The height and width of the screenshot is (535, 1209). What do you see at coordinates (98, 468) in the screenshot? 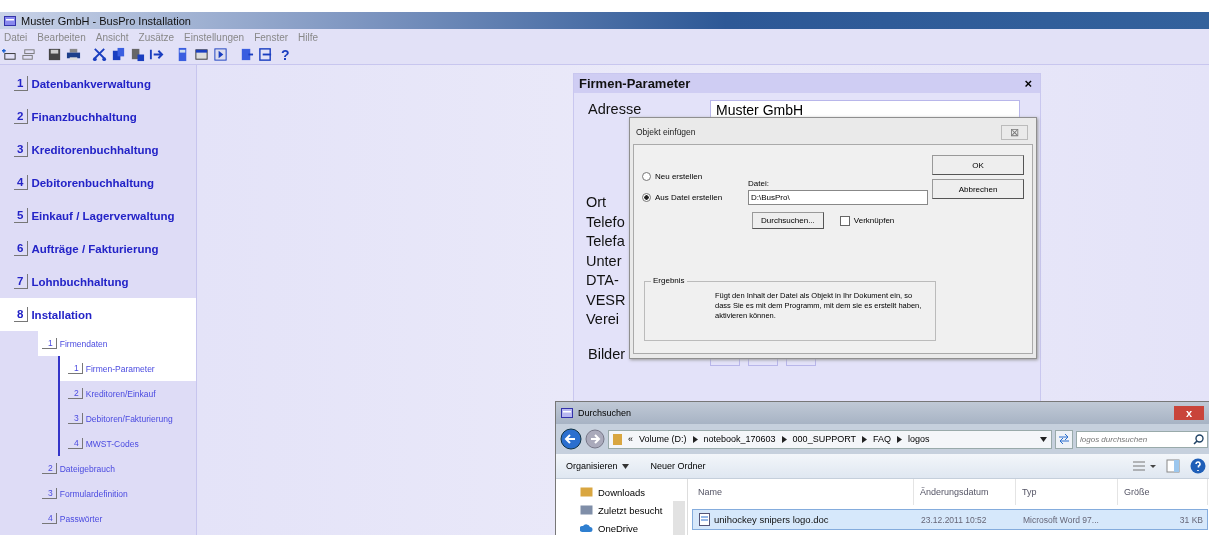
I see `sidebar-subitem: 2 Dateigebrauch` at bounding box center [98, 468].